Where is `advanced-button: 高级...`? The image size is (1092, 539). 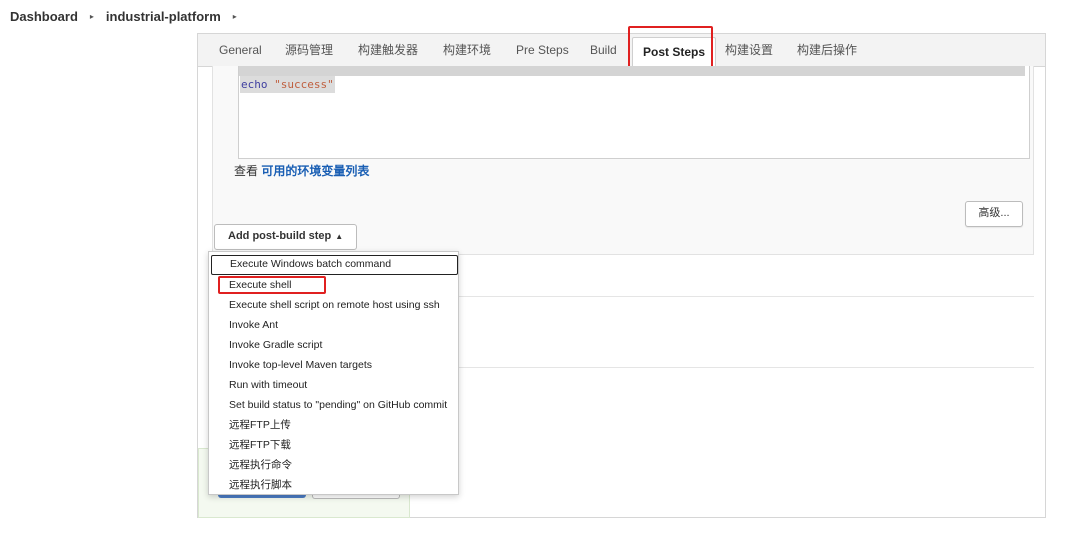 advanced-button: 高级... is located at coordinates (994, 214).